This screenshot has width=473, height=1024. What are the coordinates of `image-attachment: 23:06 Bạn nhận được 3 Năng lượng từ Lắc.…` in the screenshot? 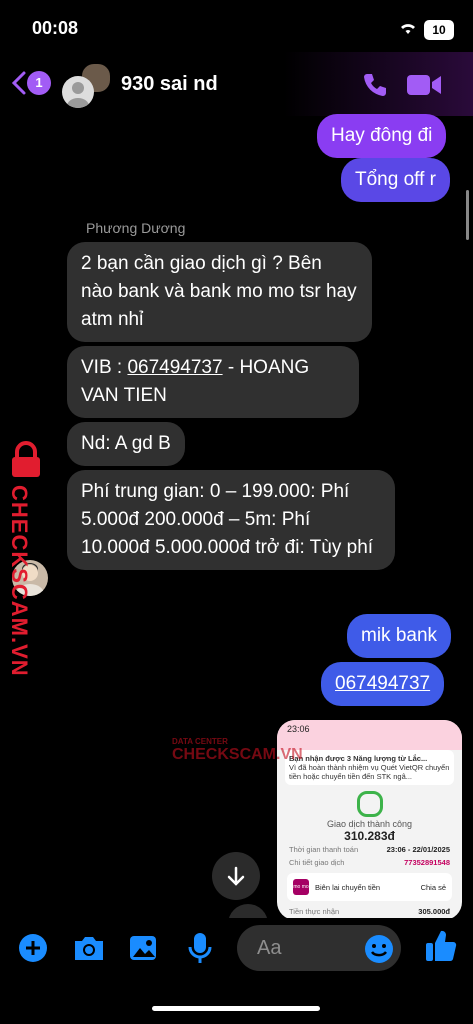 It's located at (369, 820).